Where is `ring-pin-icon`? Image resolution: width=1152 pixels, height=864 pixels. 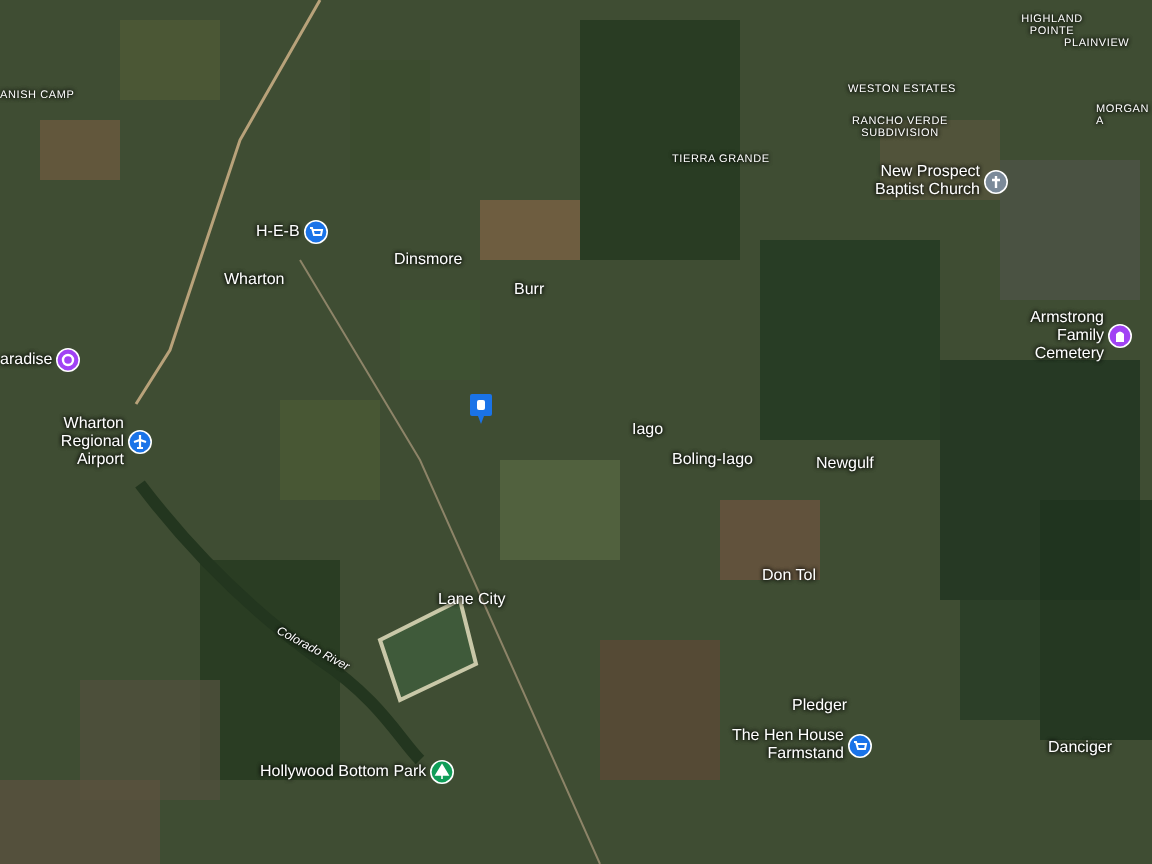
ring-pin-icon is located at coordinates (68, 360).